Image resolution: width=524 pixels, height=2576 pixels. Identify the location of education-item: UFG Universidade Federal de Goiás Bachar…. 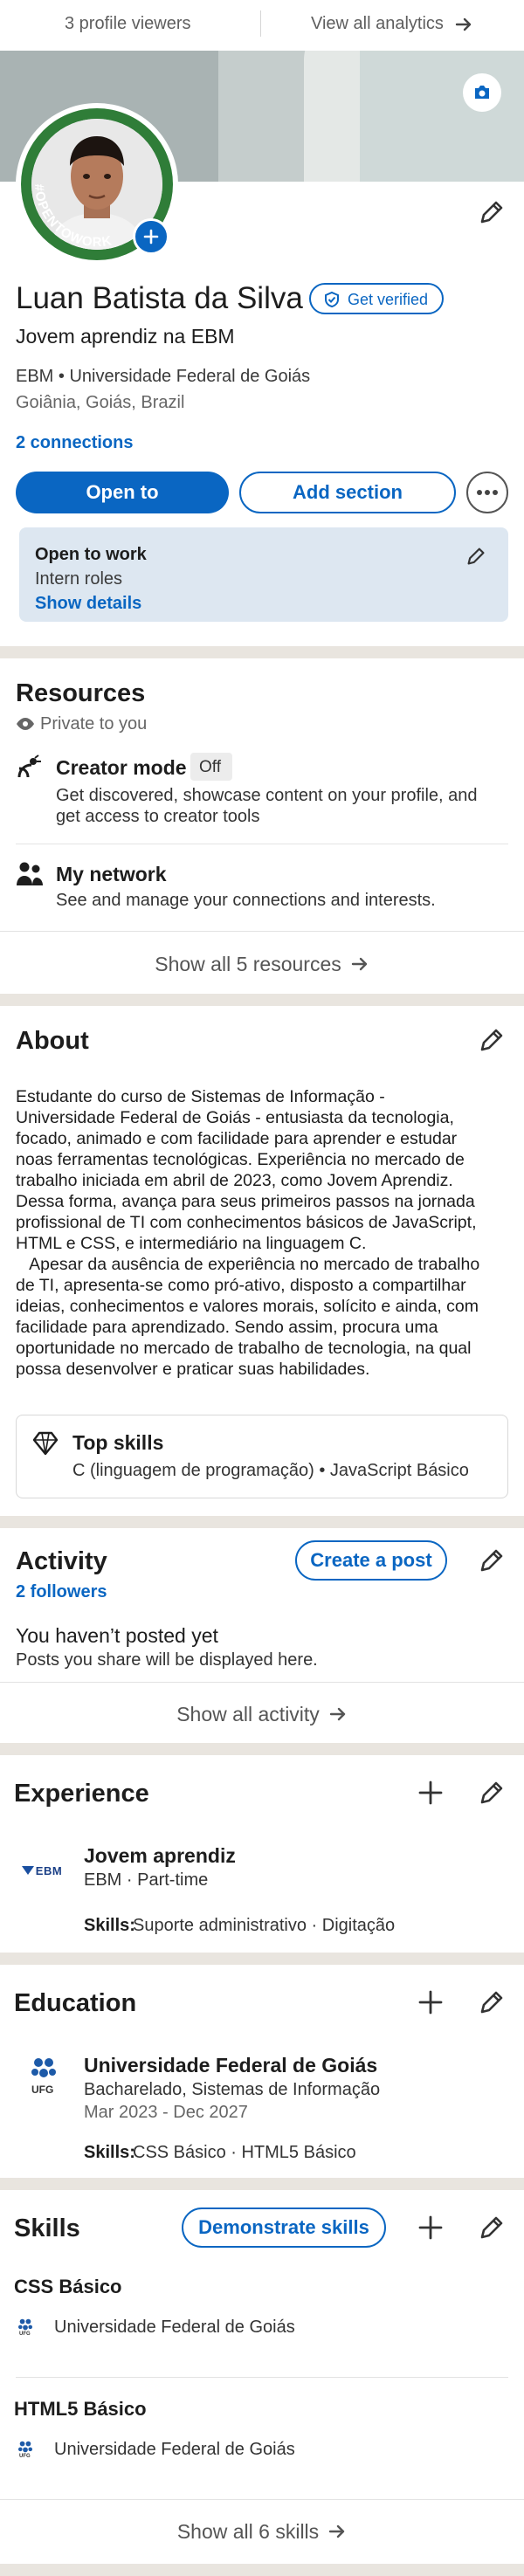
(262, 2108).